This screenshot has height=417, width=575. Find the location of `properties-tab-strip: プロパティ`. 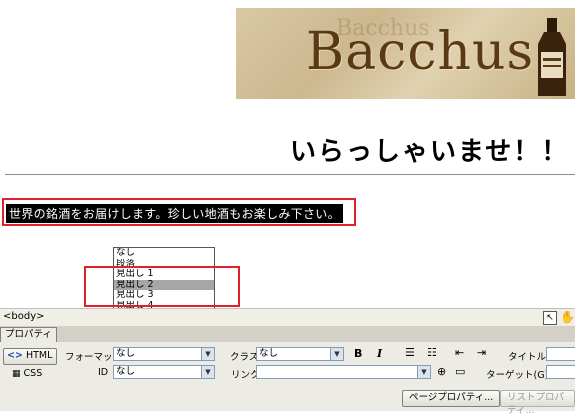

properties-tab-strip: プロパティ is located at coordinates (287, 334).